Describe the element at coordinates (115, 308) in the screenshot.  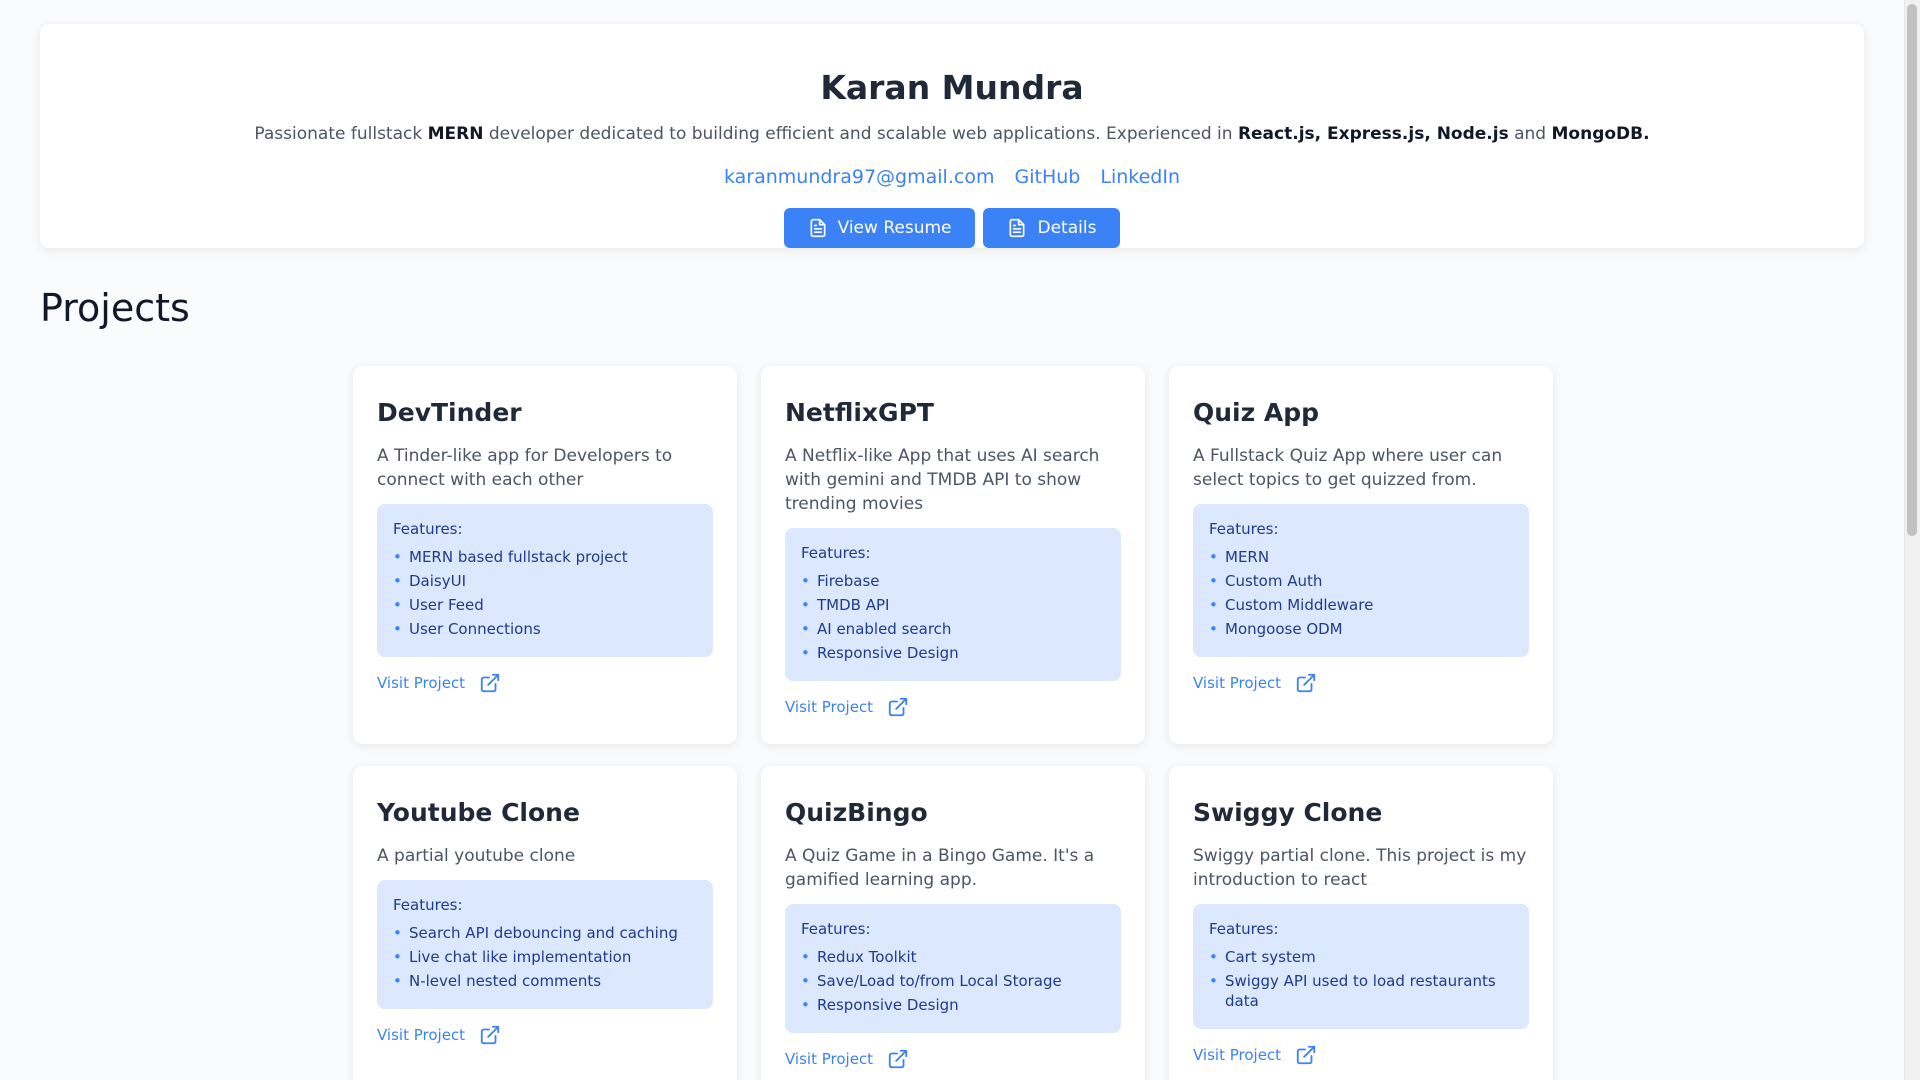
I see `projects-heading: Projects` at that location.